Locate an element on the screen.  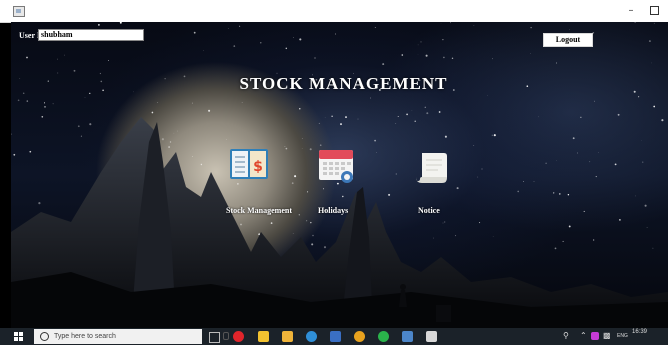
maximize-icon is located at coordinates (654, 10).